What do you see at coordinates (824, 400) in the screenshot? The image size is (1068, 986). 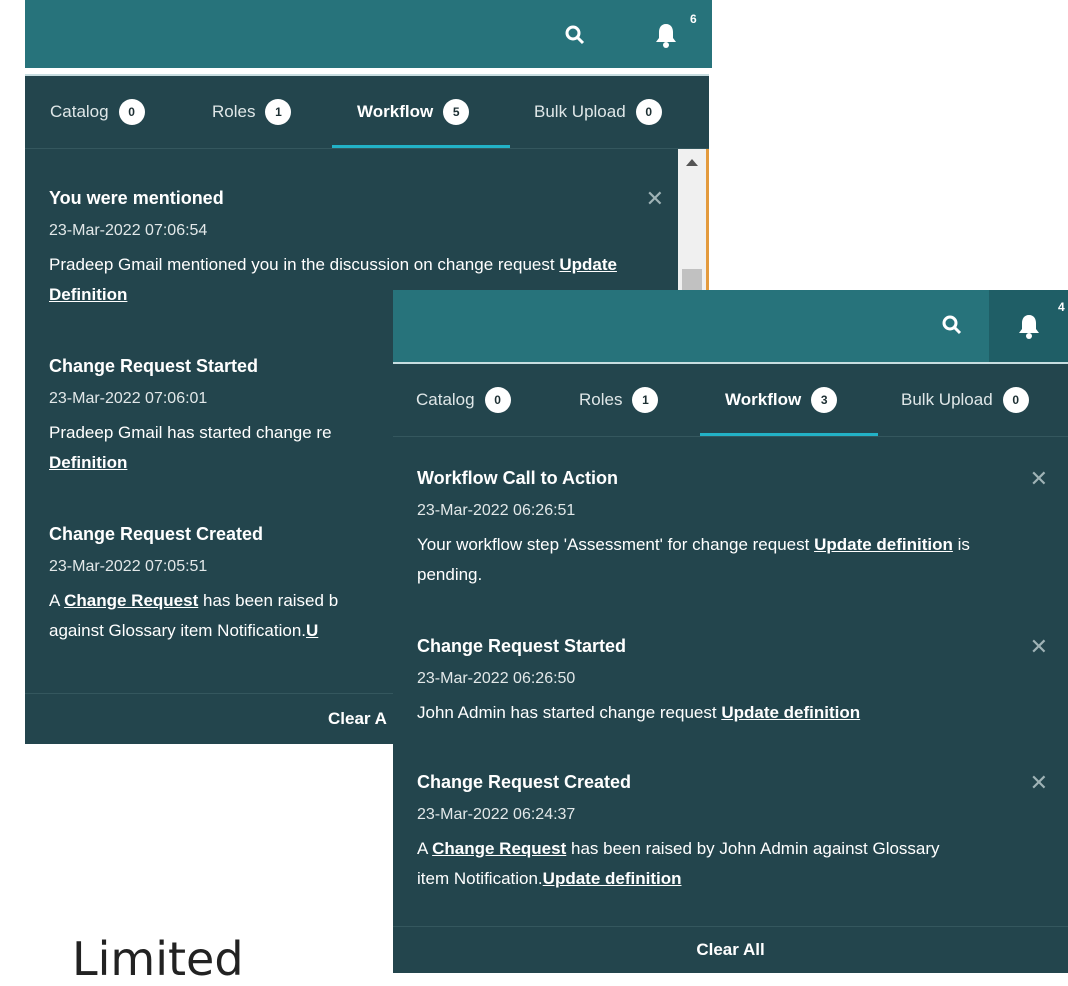 I see `tab-count-badge: 3` at bounding box center [824, 400].